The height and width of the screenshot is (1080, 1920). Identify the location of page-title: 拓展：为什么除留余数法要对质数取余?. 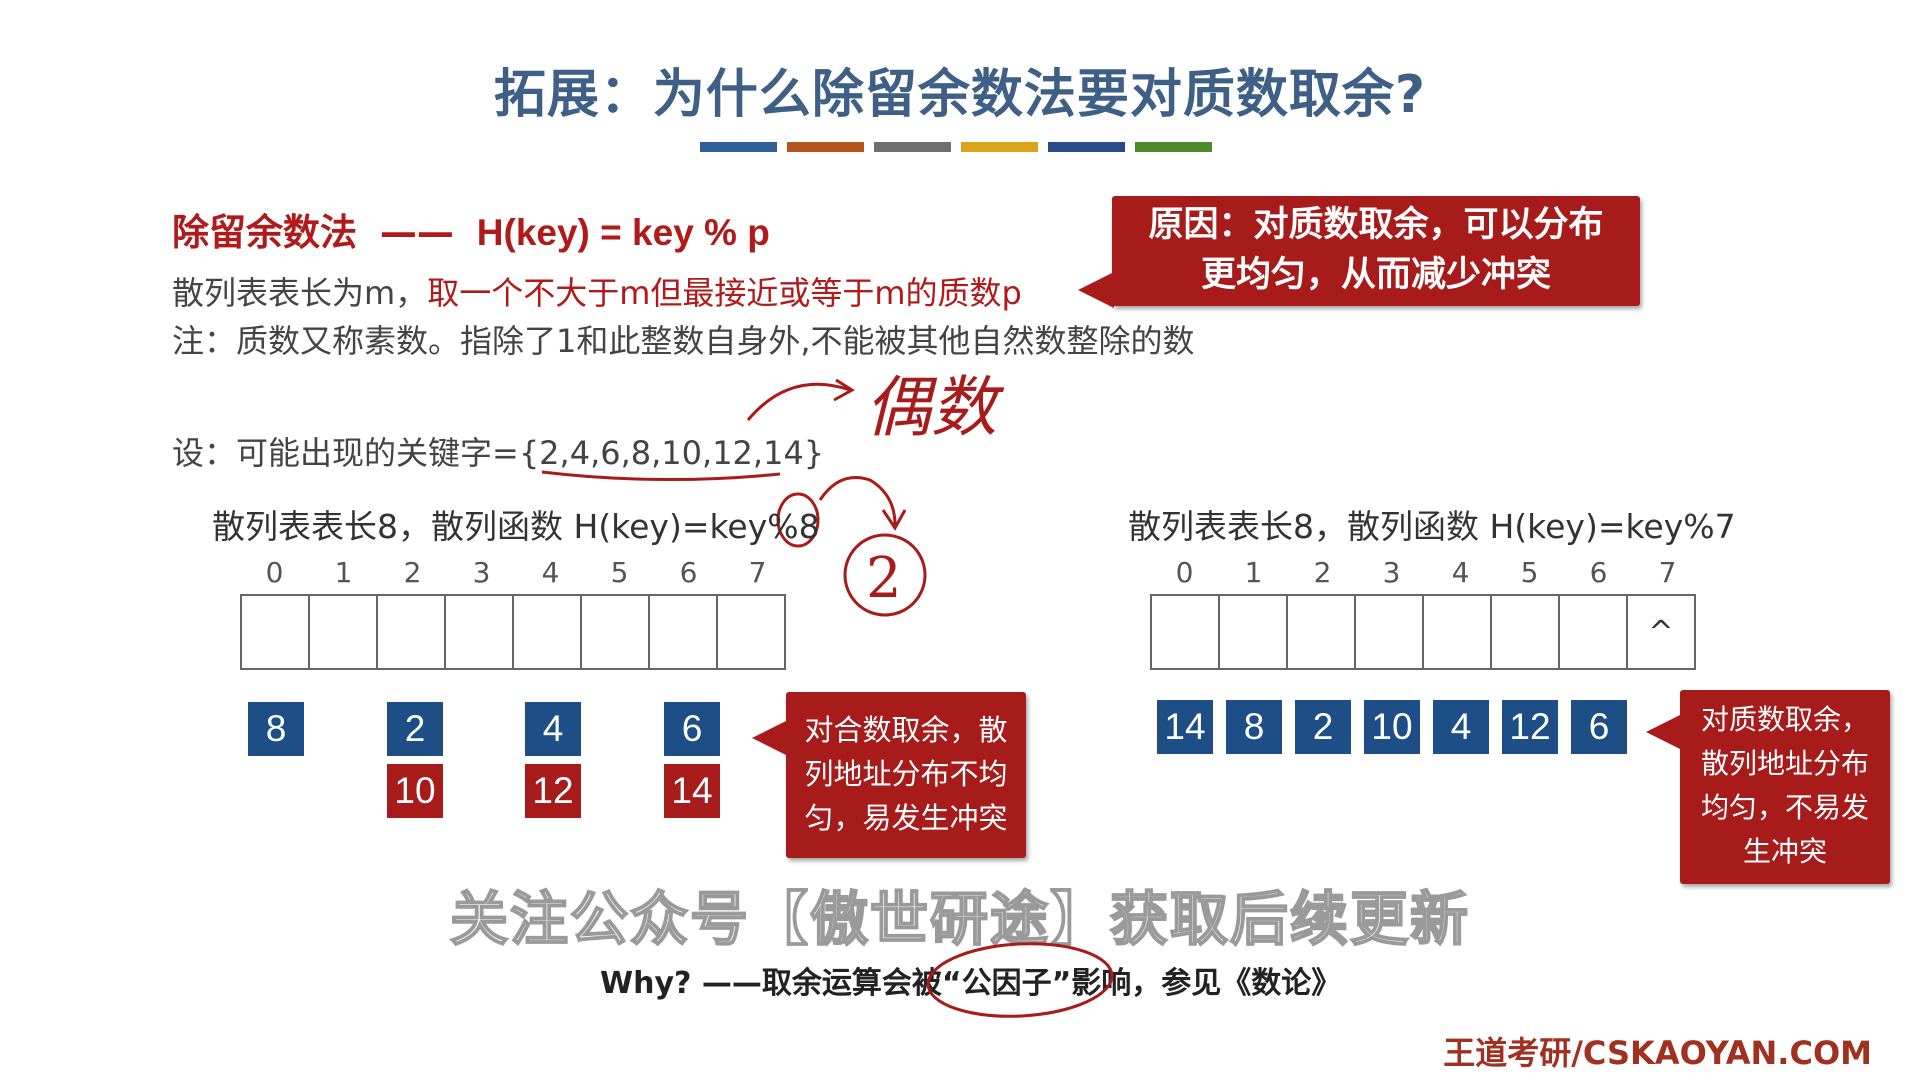
(960, 95).